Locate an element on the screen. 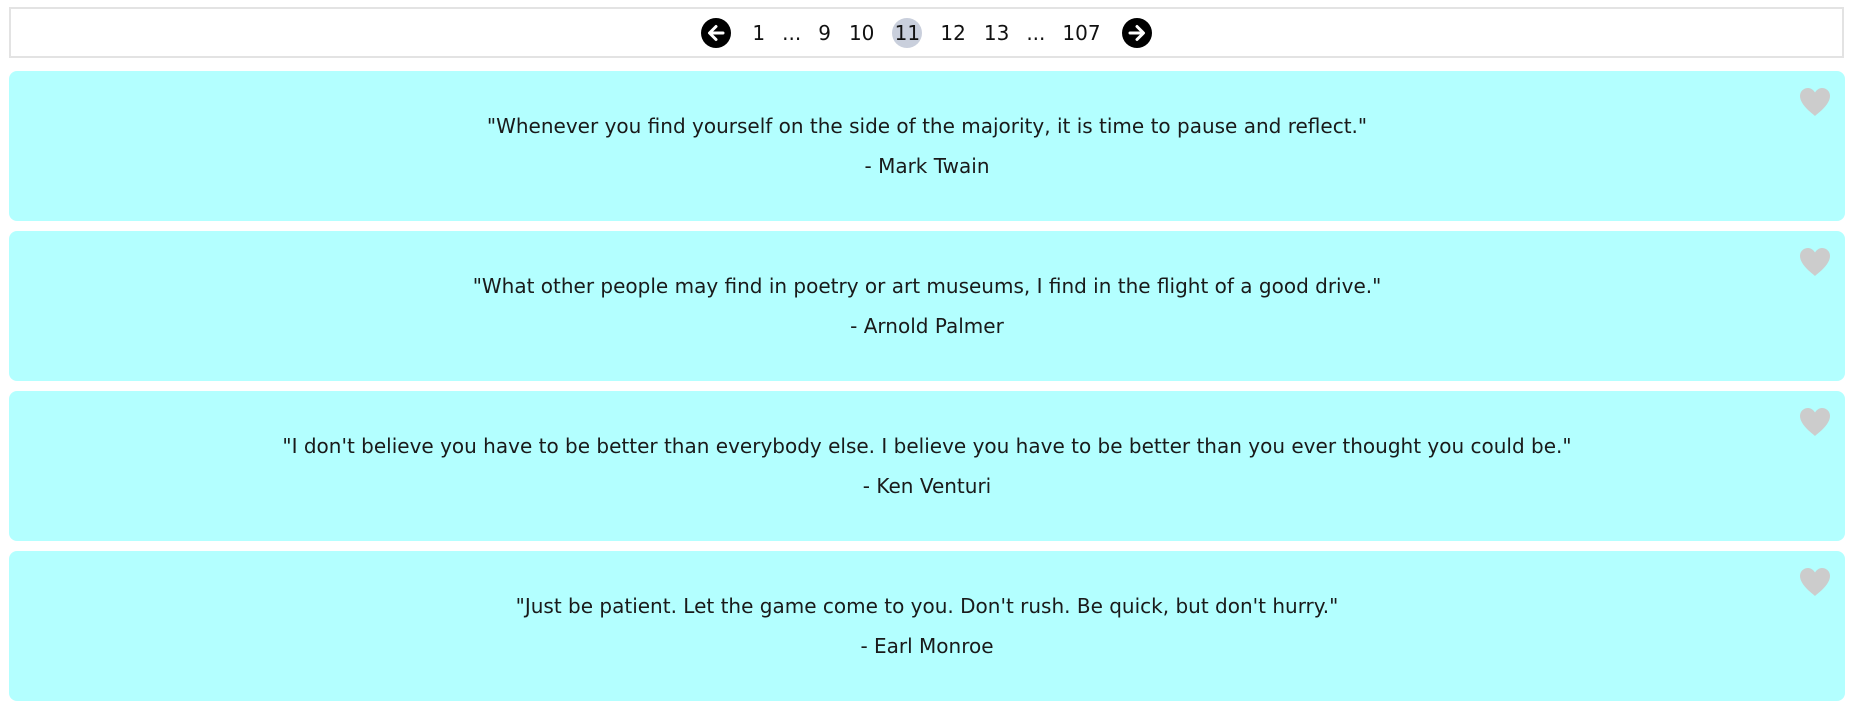 This screenshot has width=1853, height=705. quote-author: - Arnold Palmer is located at coordinates (927, 326).